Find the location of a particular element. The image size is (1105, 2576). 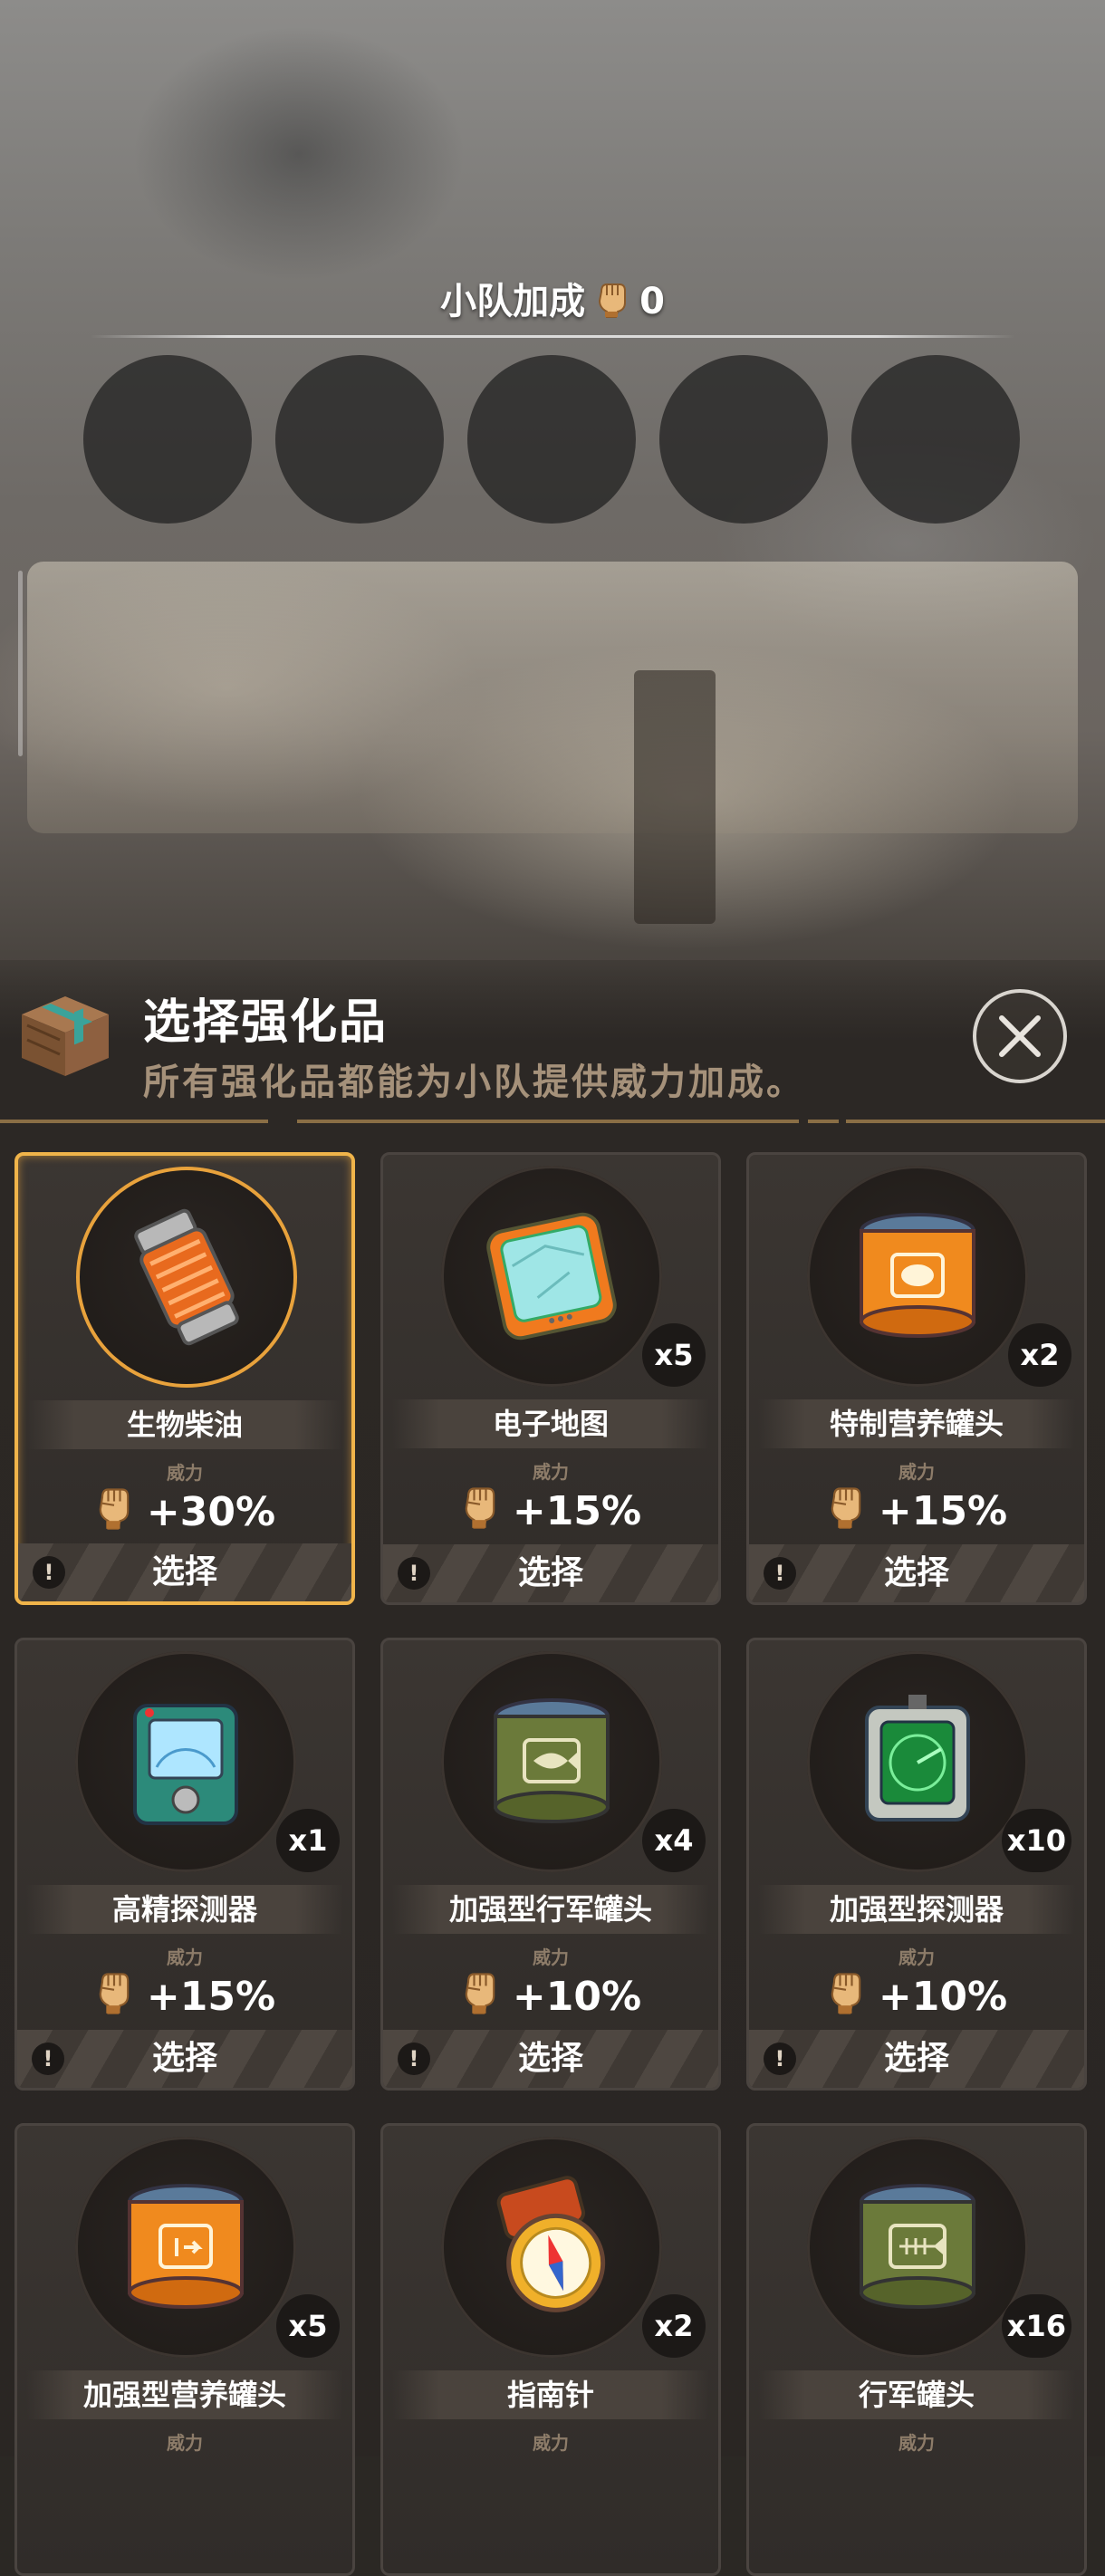

item-name: 加强型行军罐头 is located at coordinates (550, 1909).